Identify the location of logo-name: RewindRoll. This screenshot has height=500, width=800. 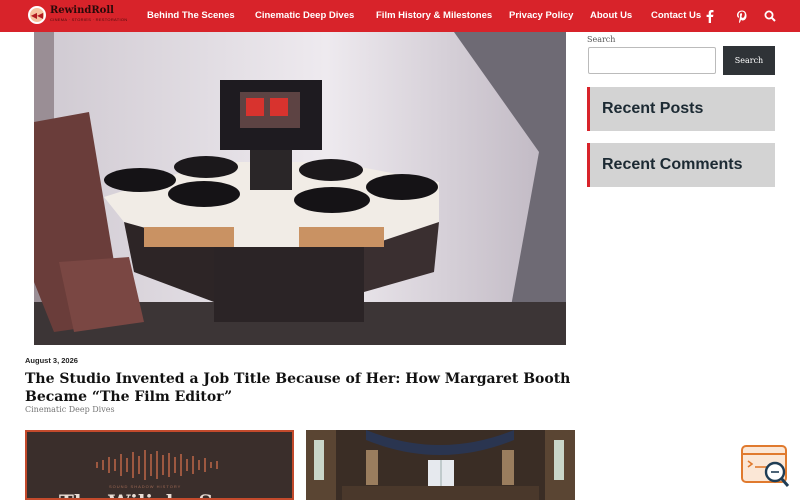
(82, 10).